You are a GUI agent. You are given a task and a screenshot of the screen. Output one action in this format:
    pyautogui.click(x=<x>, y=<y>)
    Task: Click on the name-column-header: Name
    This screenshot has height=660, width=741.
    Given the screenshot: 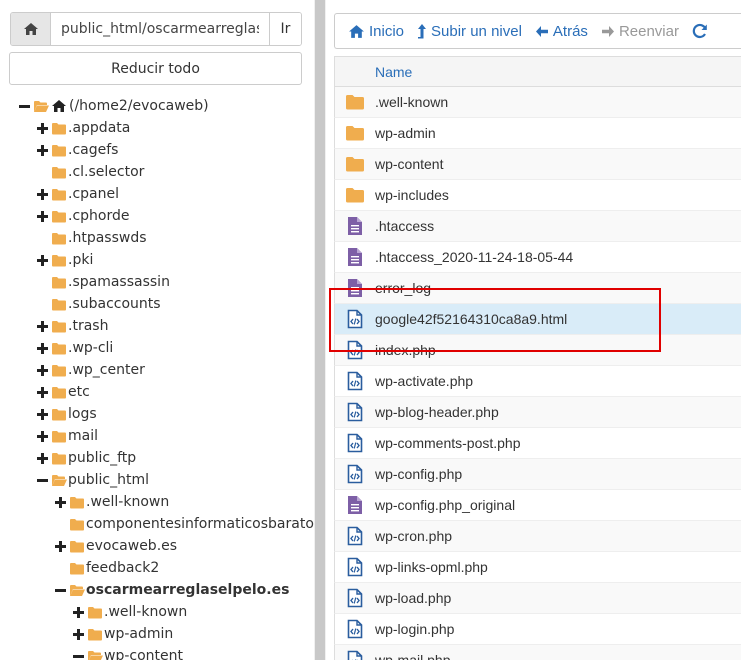 What is the action you would take?
    pyautogui.click(x=537, y=71)
    